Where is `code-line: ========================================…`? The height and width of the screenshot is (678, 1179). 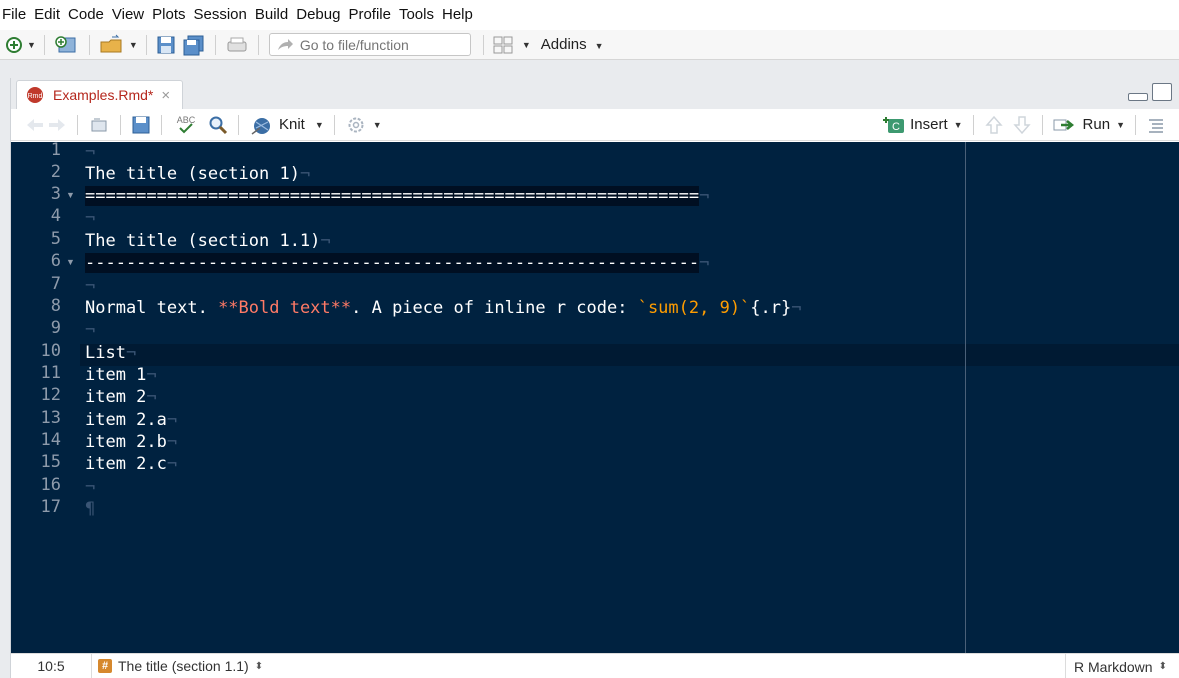 code-line: ========================================… is located at coordinates (397, 196).